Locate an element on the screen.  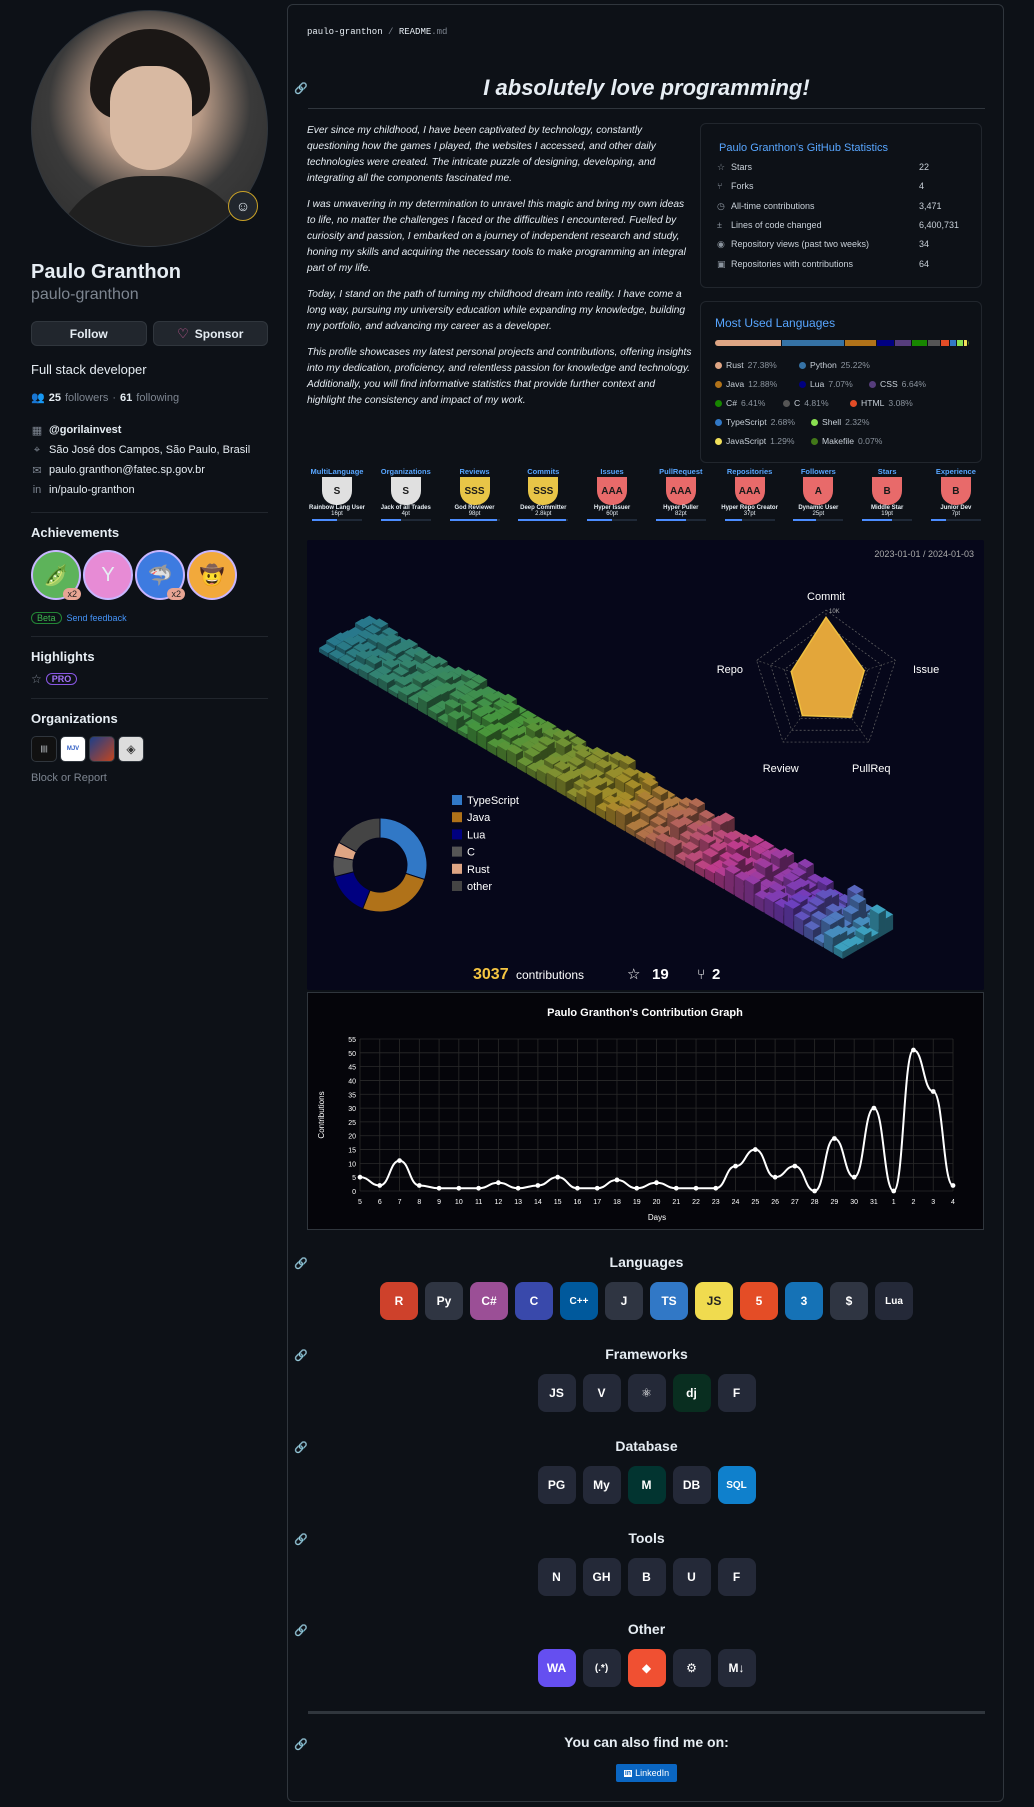
markdown-icon: M↓ is located at coordinates (736, 1668).